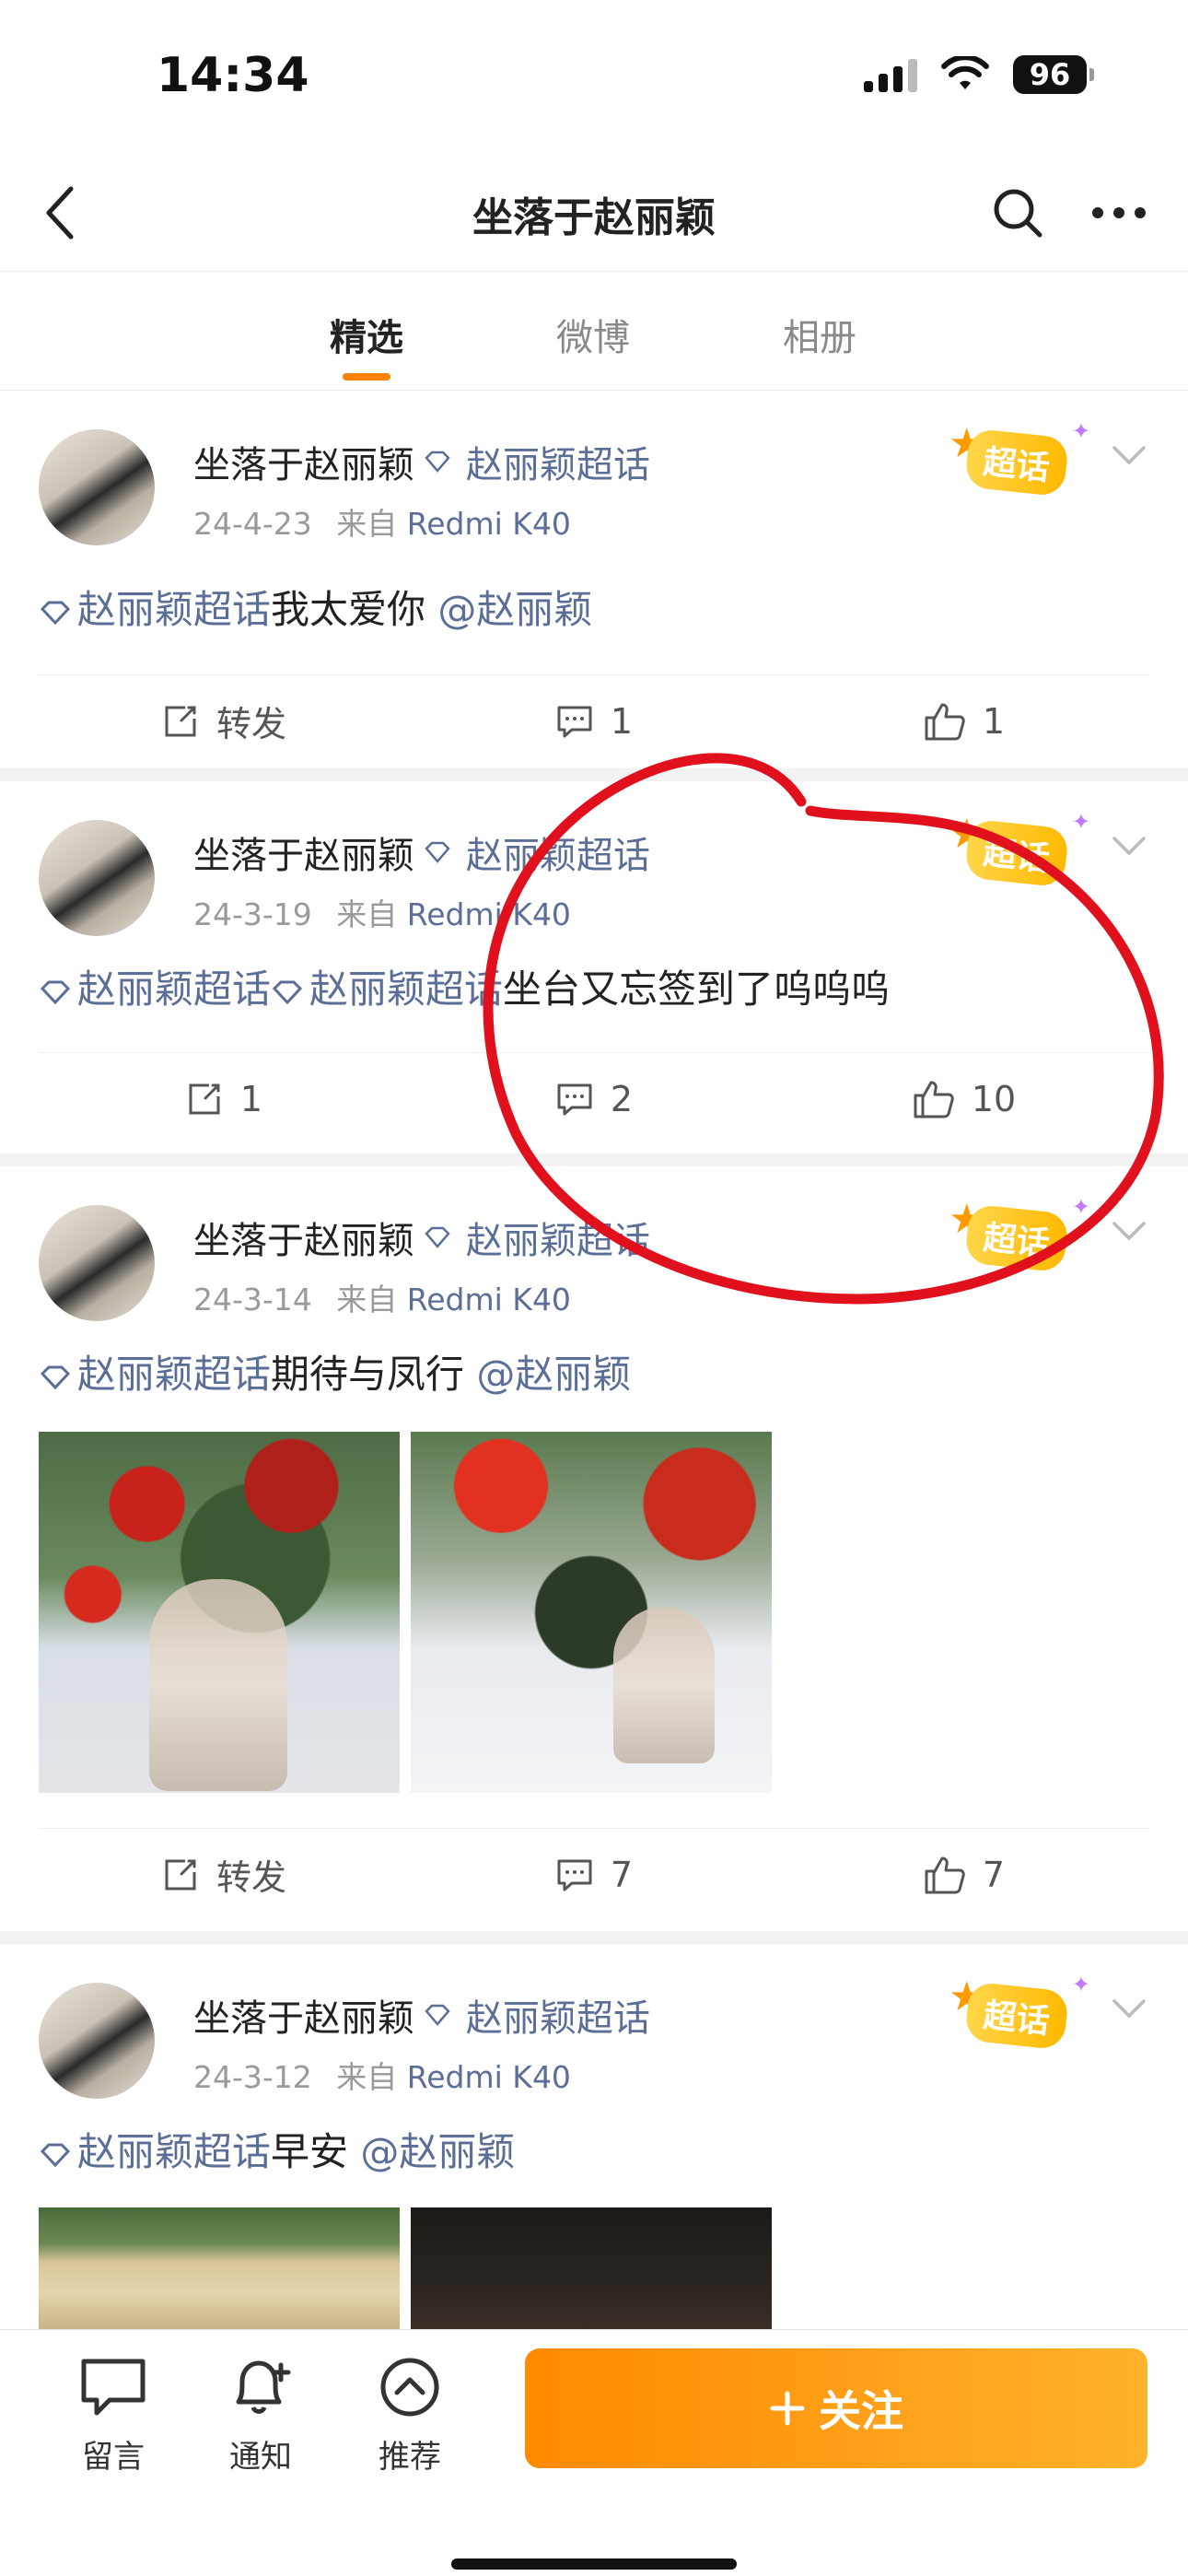  Describe the element at coordinates (1119, 213) in the screenshot. I see `more-button` at that location.